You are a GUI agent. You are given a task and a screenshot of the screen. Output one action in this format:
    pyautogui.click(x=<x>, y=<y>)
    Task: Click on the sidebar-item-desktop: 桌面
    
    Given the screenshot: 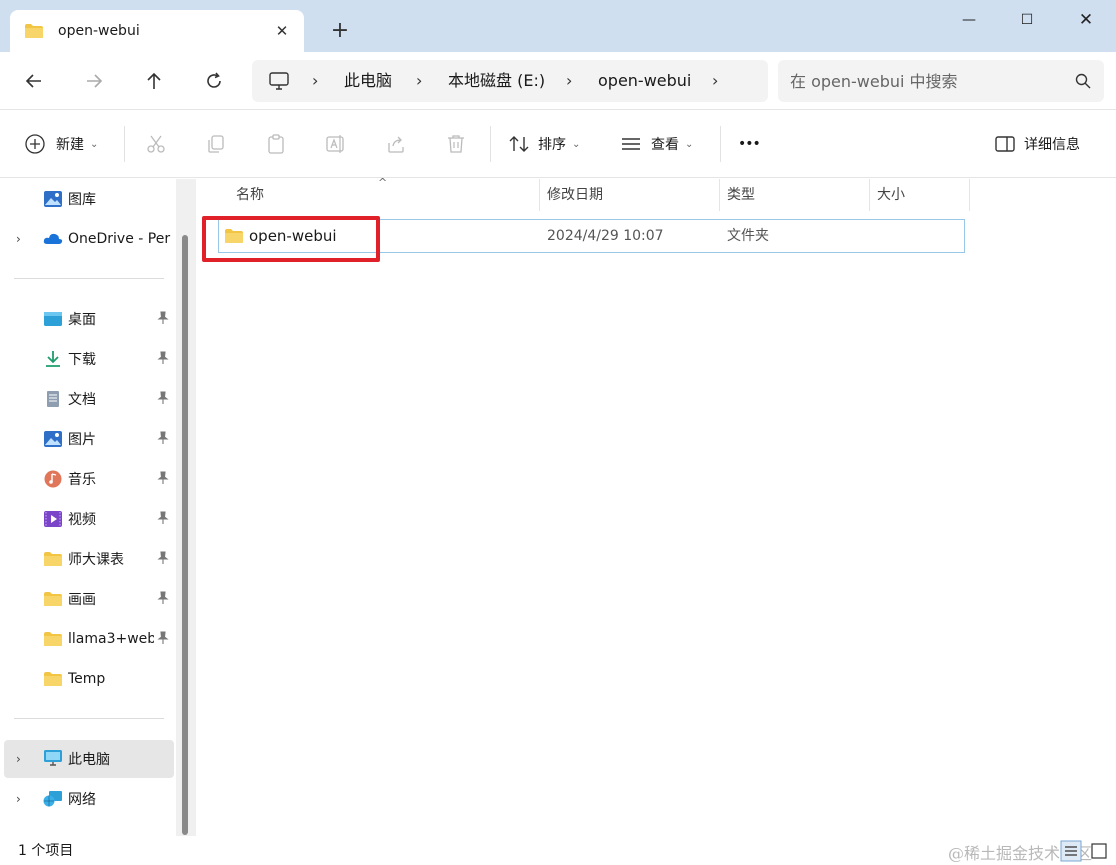 What is the action you would take?
    pyautogui.click(x=88, y=319)
    